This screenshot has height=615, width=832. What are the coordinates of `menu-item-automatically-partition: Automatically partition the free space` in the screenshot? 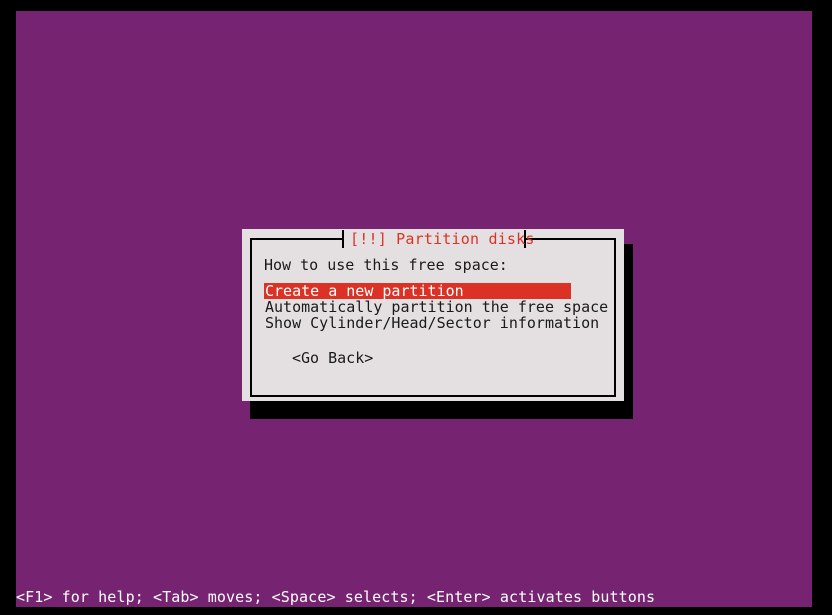 It's located at (436, 307).